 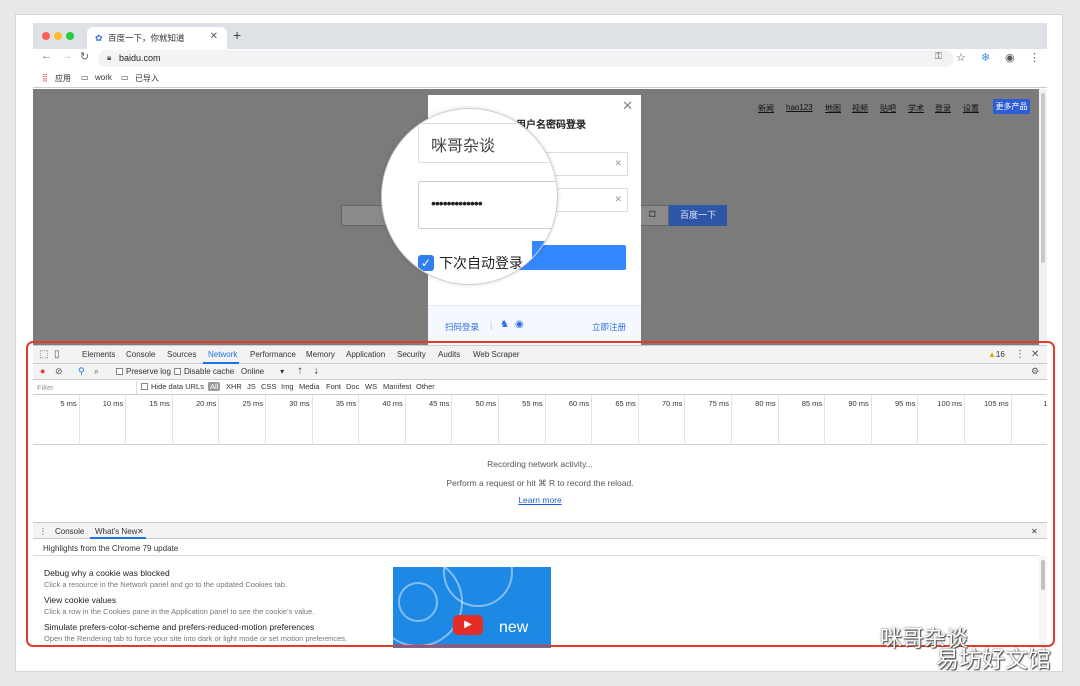 What do you see at coordinates (985, 57) in the screenshot?
I see `extension-icon: ❄` at bounding box center [985, 57].